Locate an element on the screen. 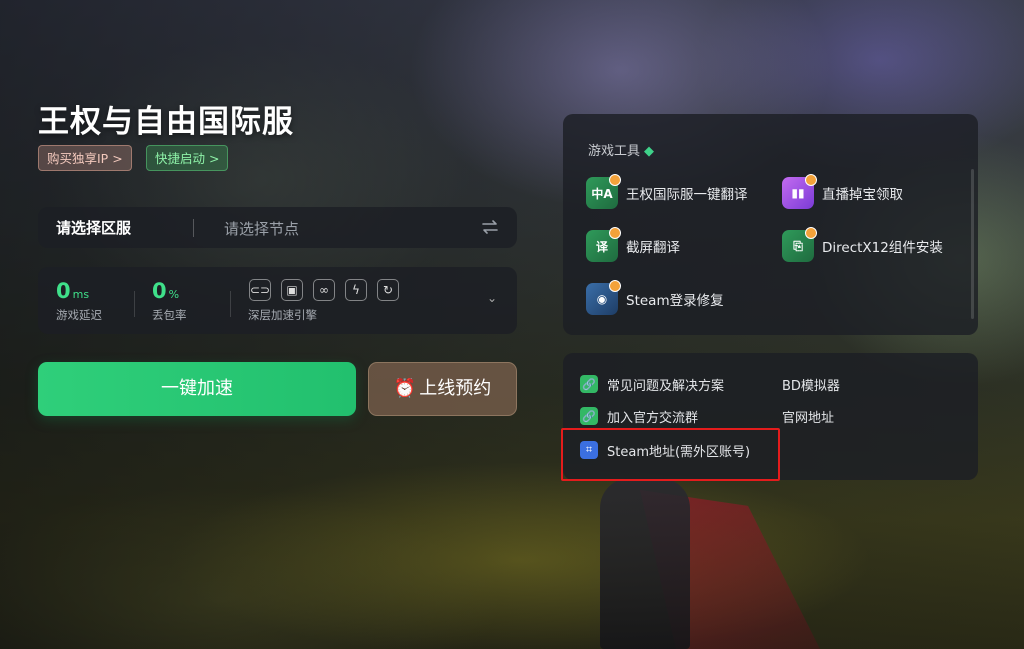  tool-screenshot-translate: 译 截屏翻译 is located at coordinates (633, 244).